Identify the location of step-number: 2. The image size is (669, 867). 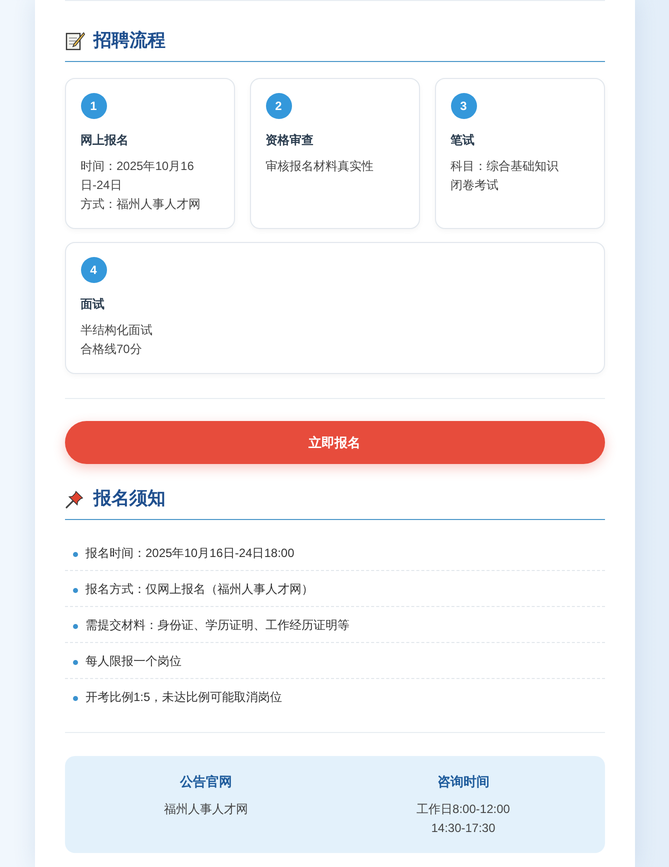
(279, 106).